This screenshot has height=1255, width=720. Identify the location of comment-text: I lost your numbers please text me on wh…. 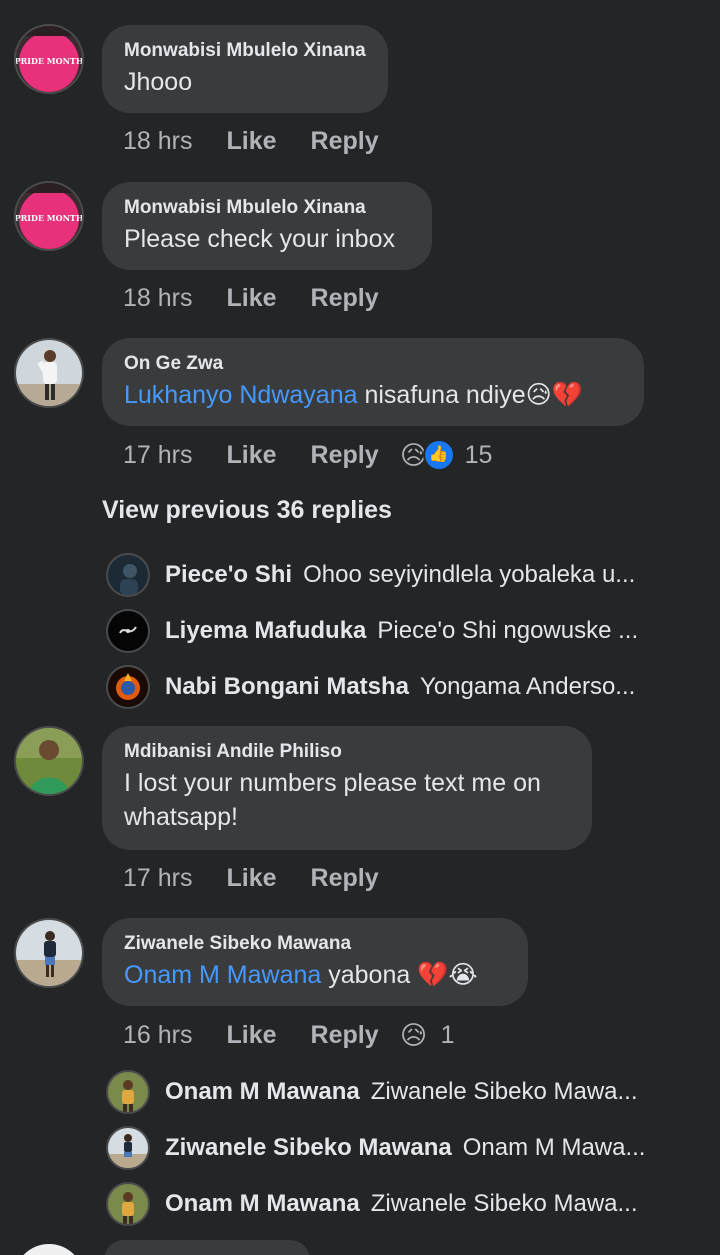
(332, 800).